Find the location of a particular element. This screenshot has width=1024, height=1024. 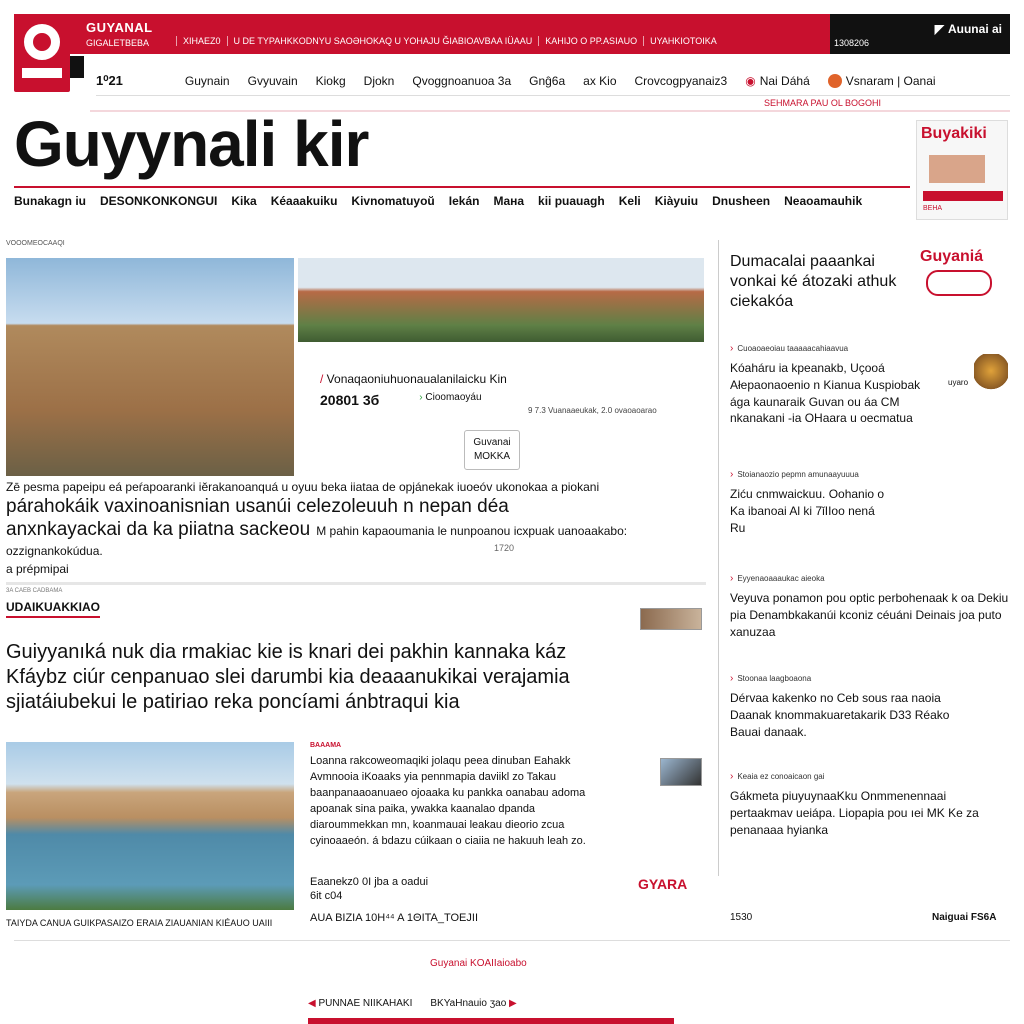

site-logo is located at coordinates (42, 53).